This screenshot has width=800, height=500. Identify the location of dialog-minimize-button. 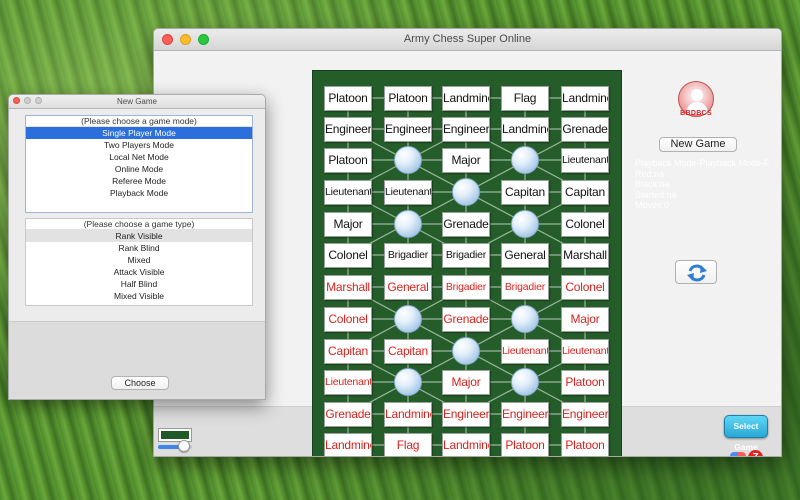
(27, 100).